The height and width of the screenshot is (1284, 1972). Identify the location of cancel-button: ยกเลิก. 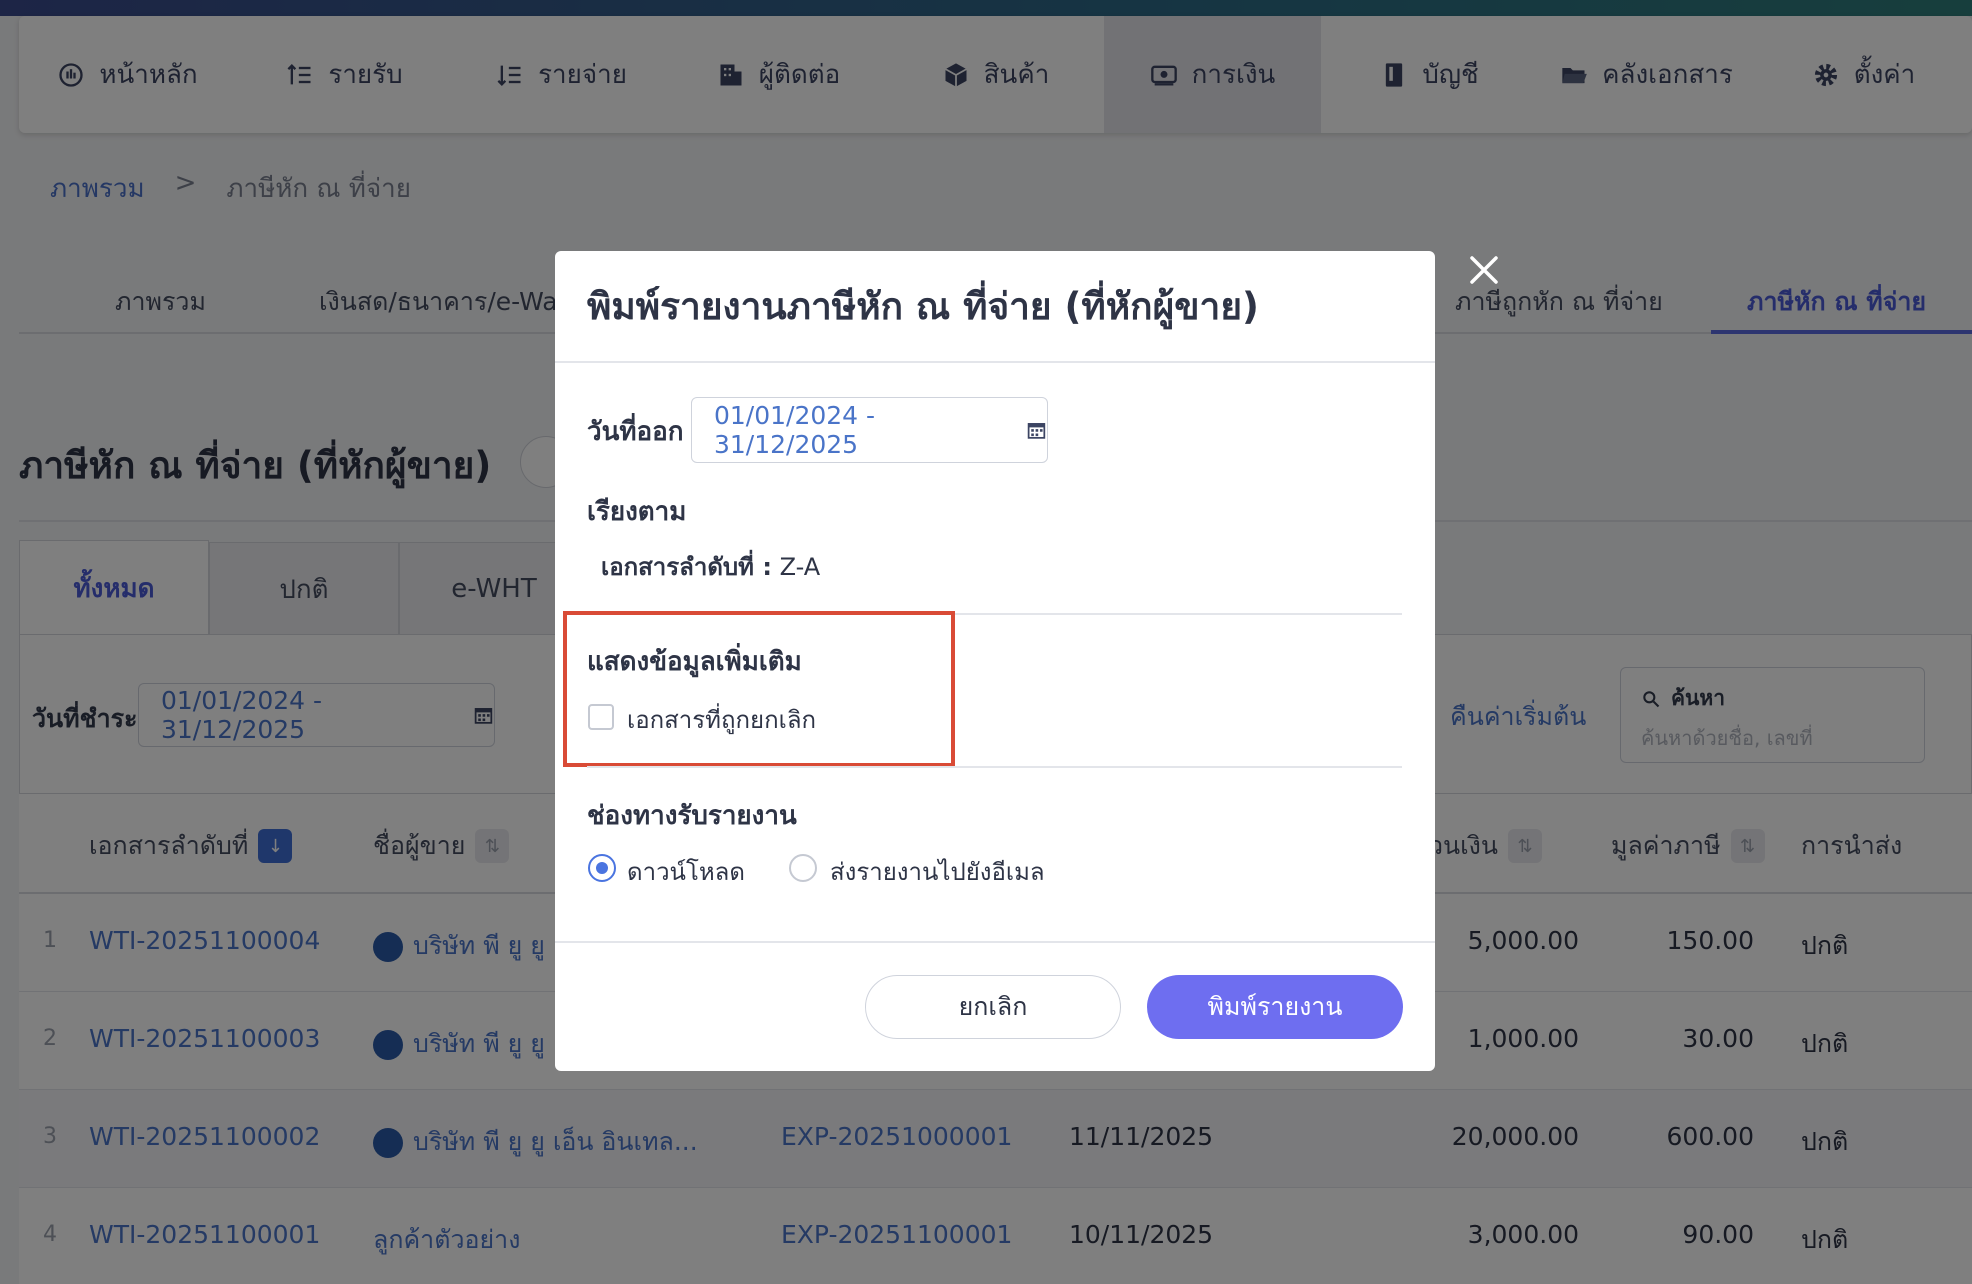
(993, 1007).